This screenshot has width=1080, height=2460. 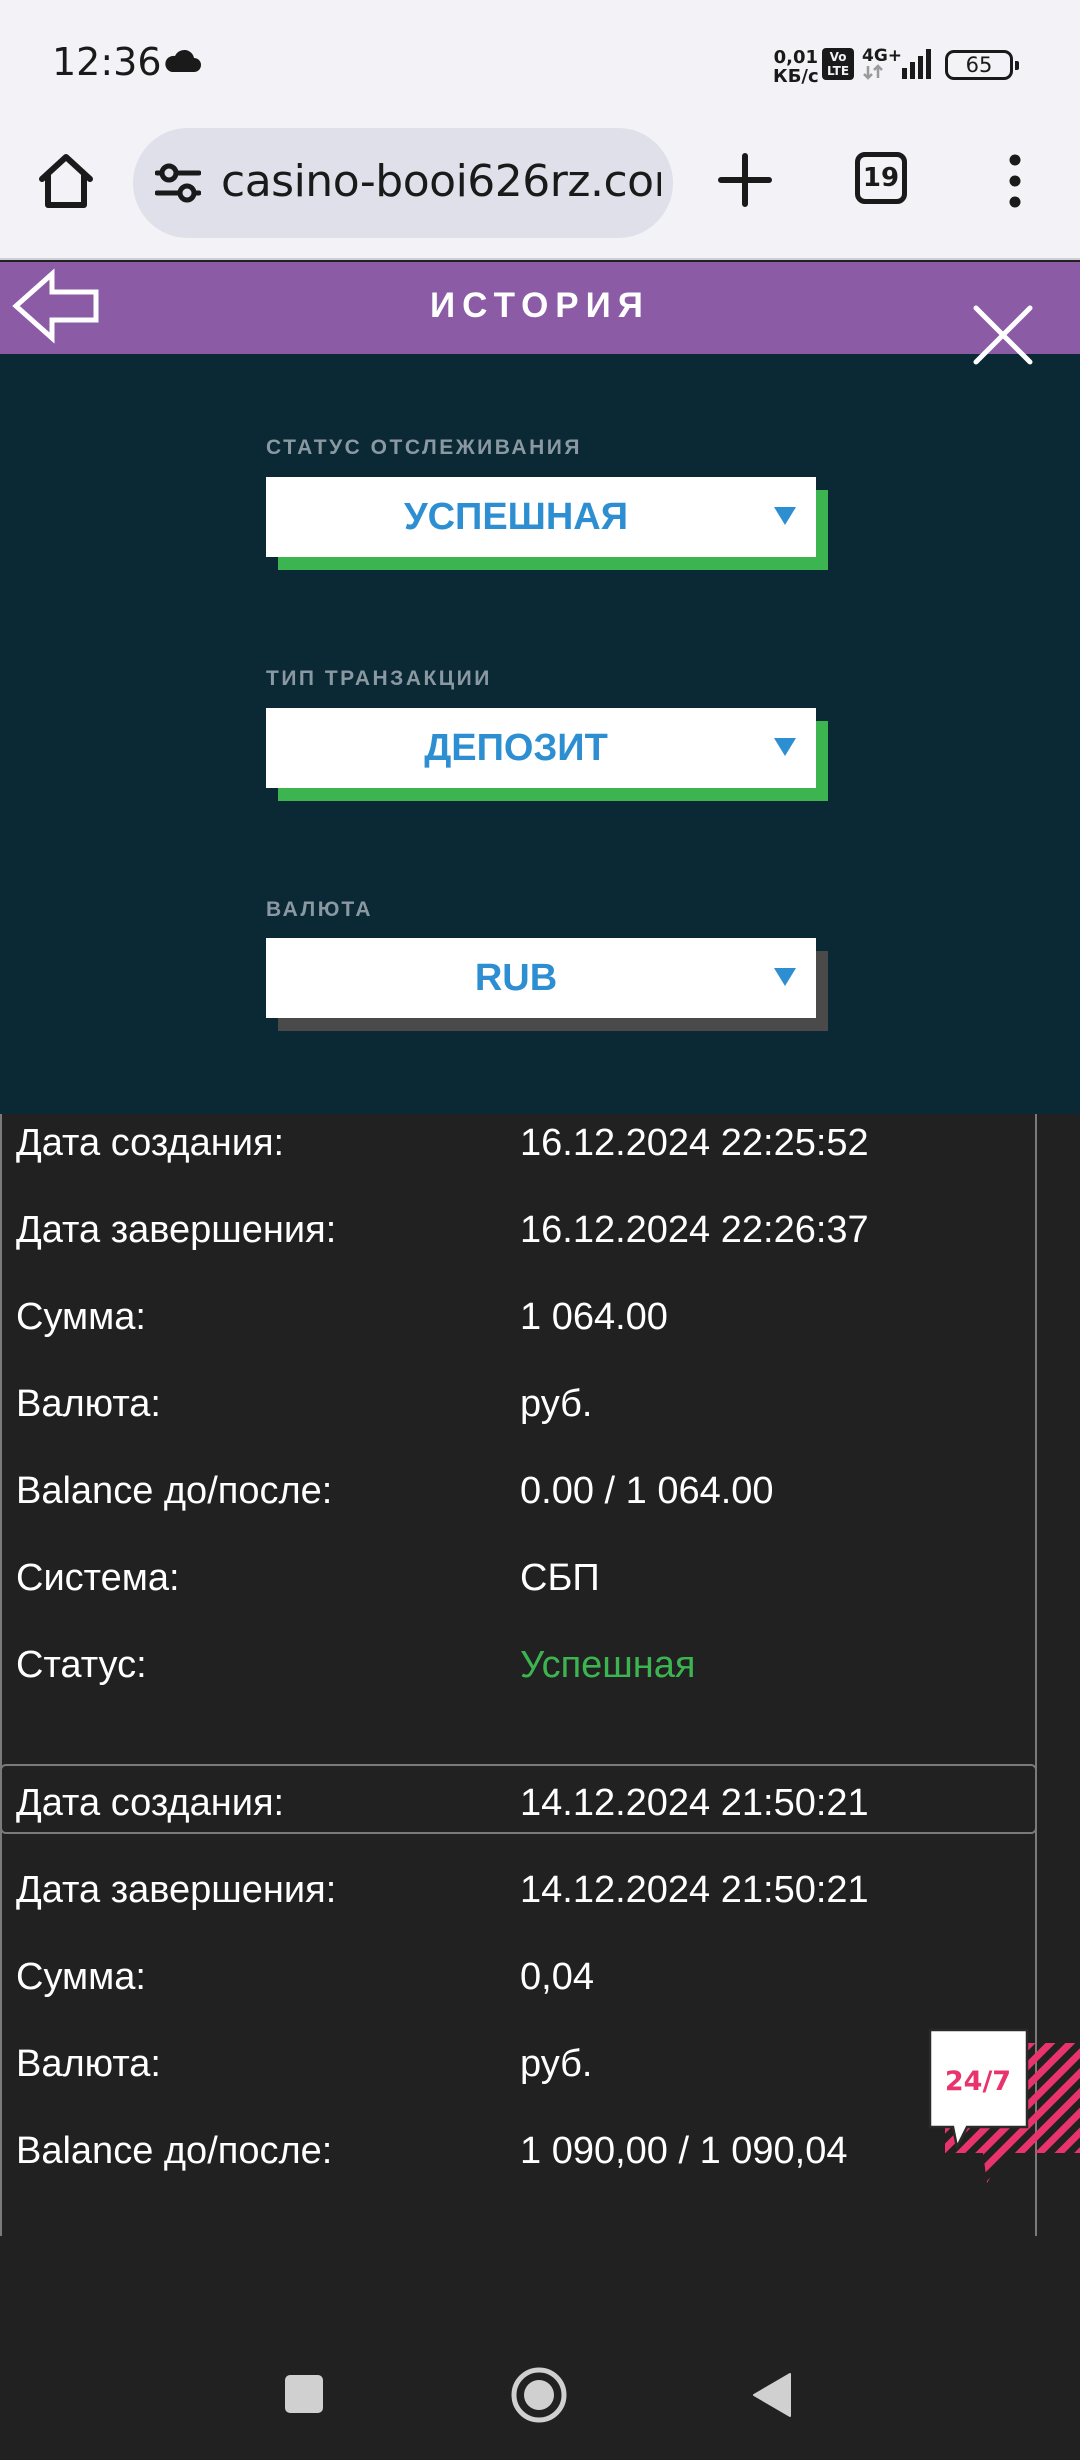 What do you see at coordinates (772, 2395) in the screenshot?
I see `back-triangle-icon` at bounding box center [772, 2395].